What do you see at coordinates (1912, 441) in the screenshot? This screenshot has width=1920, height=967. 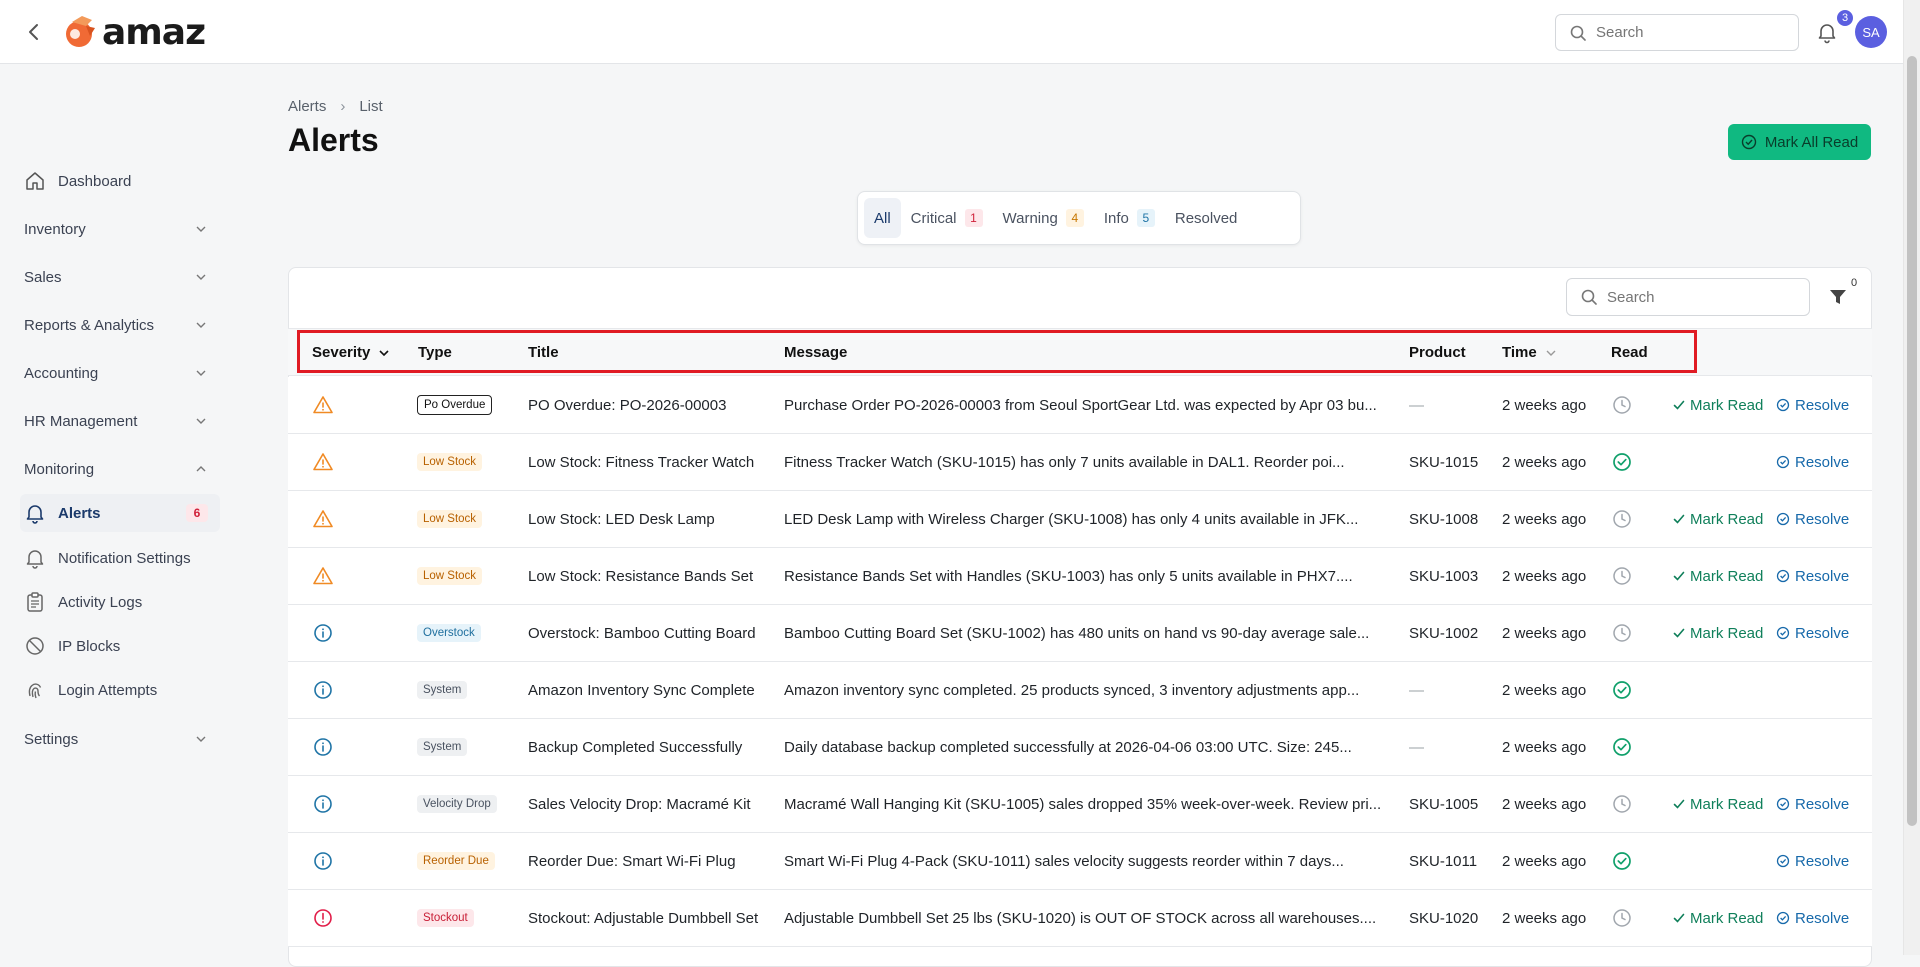 I see `scrollbar-thumb` at bounding box center [1912, 441].